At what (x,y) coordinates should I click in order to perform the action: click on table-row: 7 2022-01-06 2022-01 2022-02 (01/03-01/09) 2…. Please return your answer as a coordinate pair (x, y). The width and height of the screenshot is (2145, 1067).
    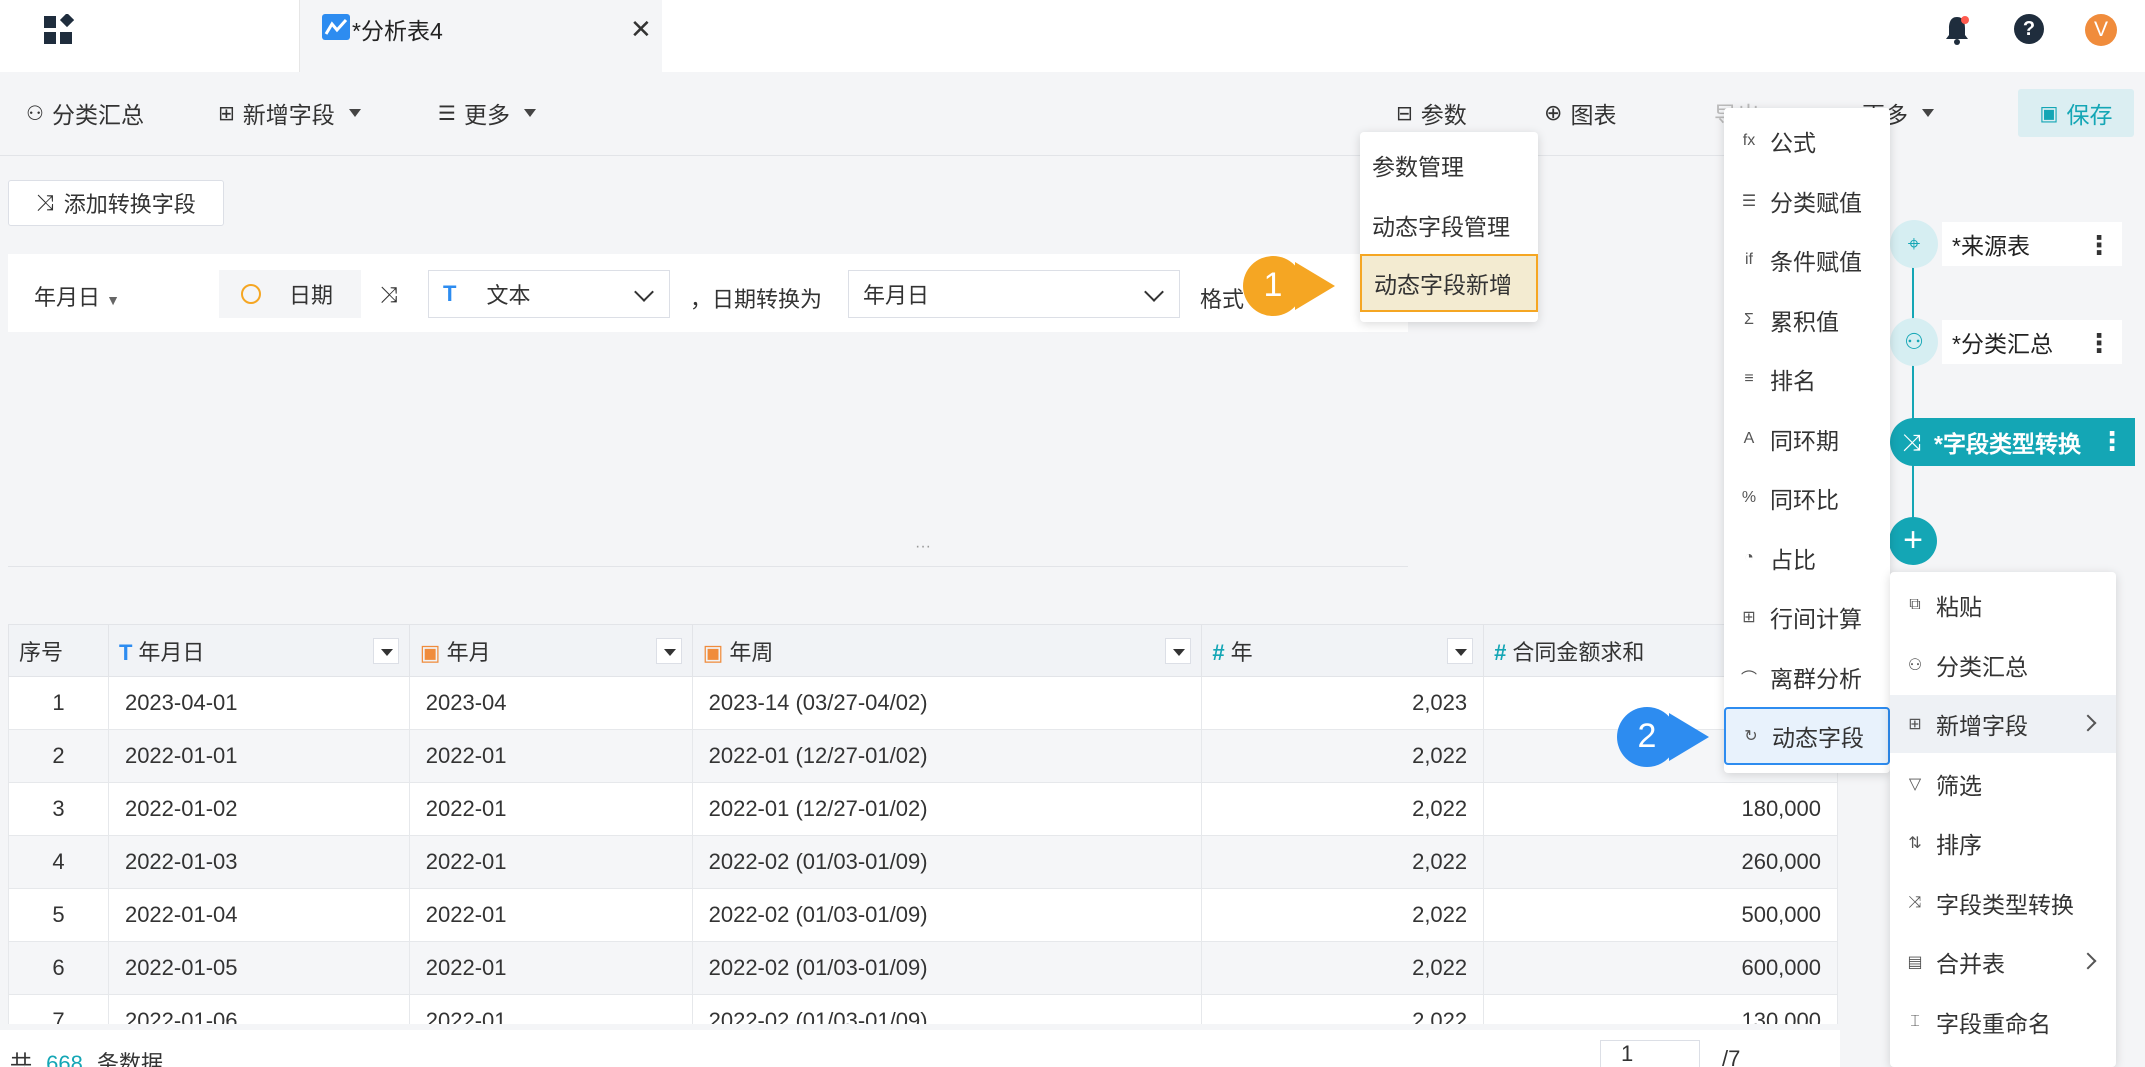
    Looking at the image, I should click on (923, 1009).